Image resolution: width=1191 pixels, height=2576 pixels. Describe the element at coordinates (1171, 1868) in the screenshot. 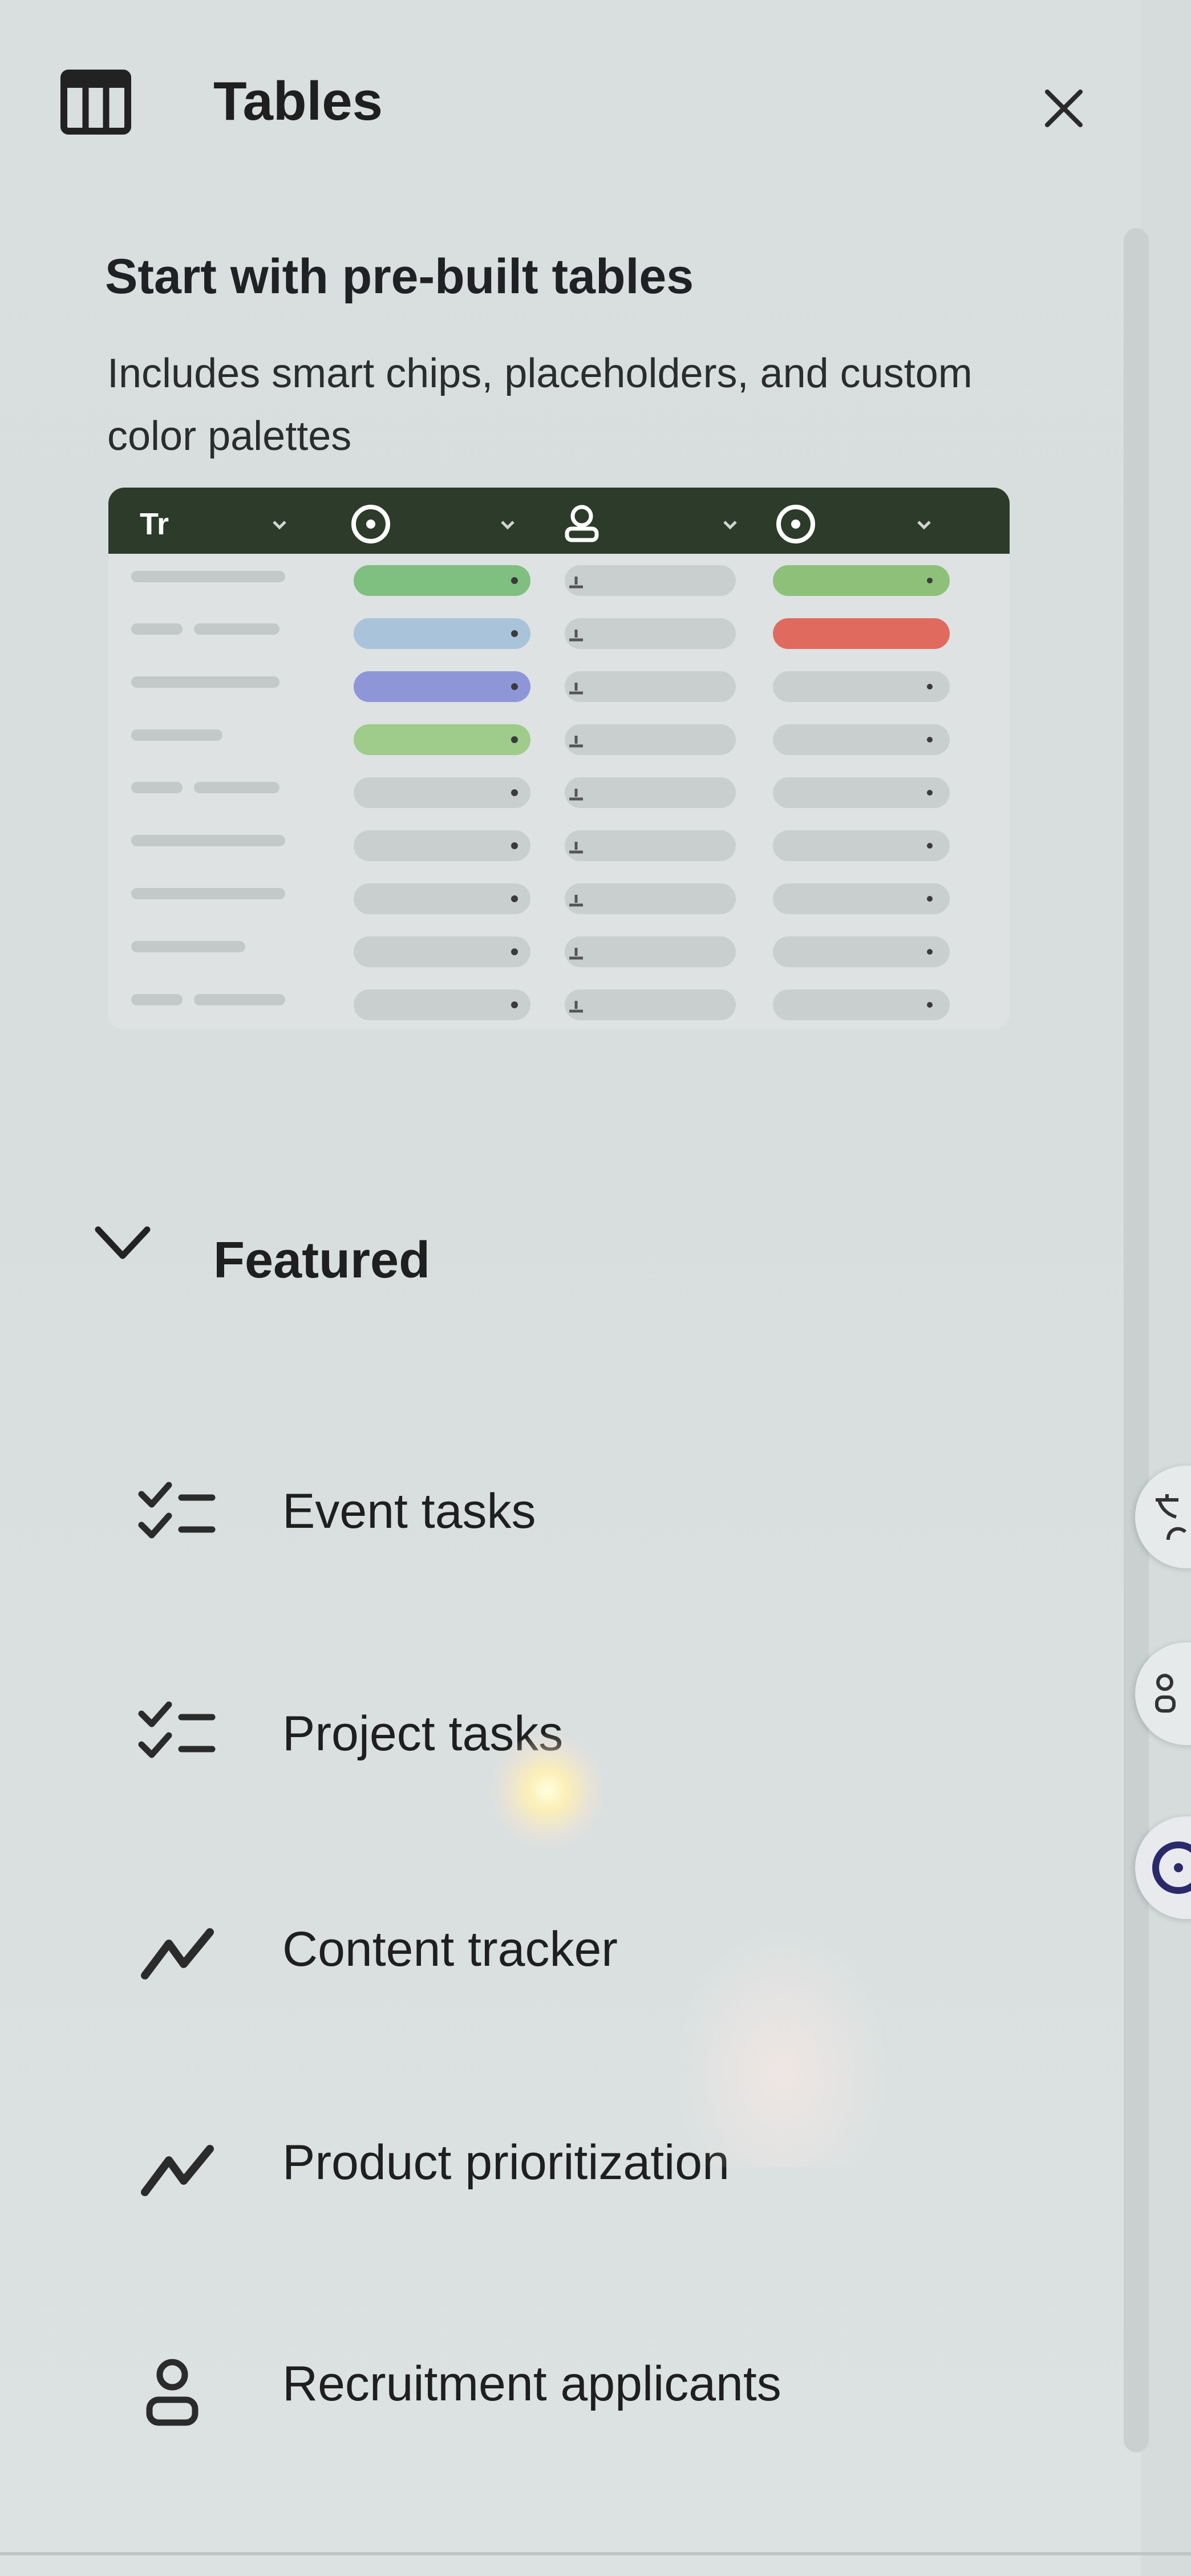

I see `chip-icon` at that location.